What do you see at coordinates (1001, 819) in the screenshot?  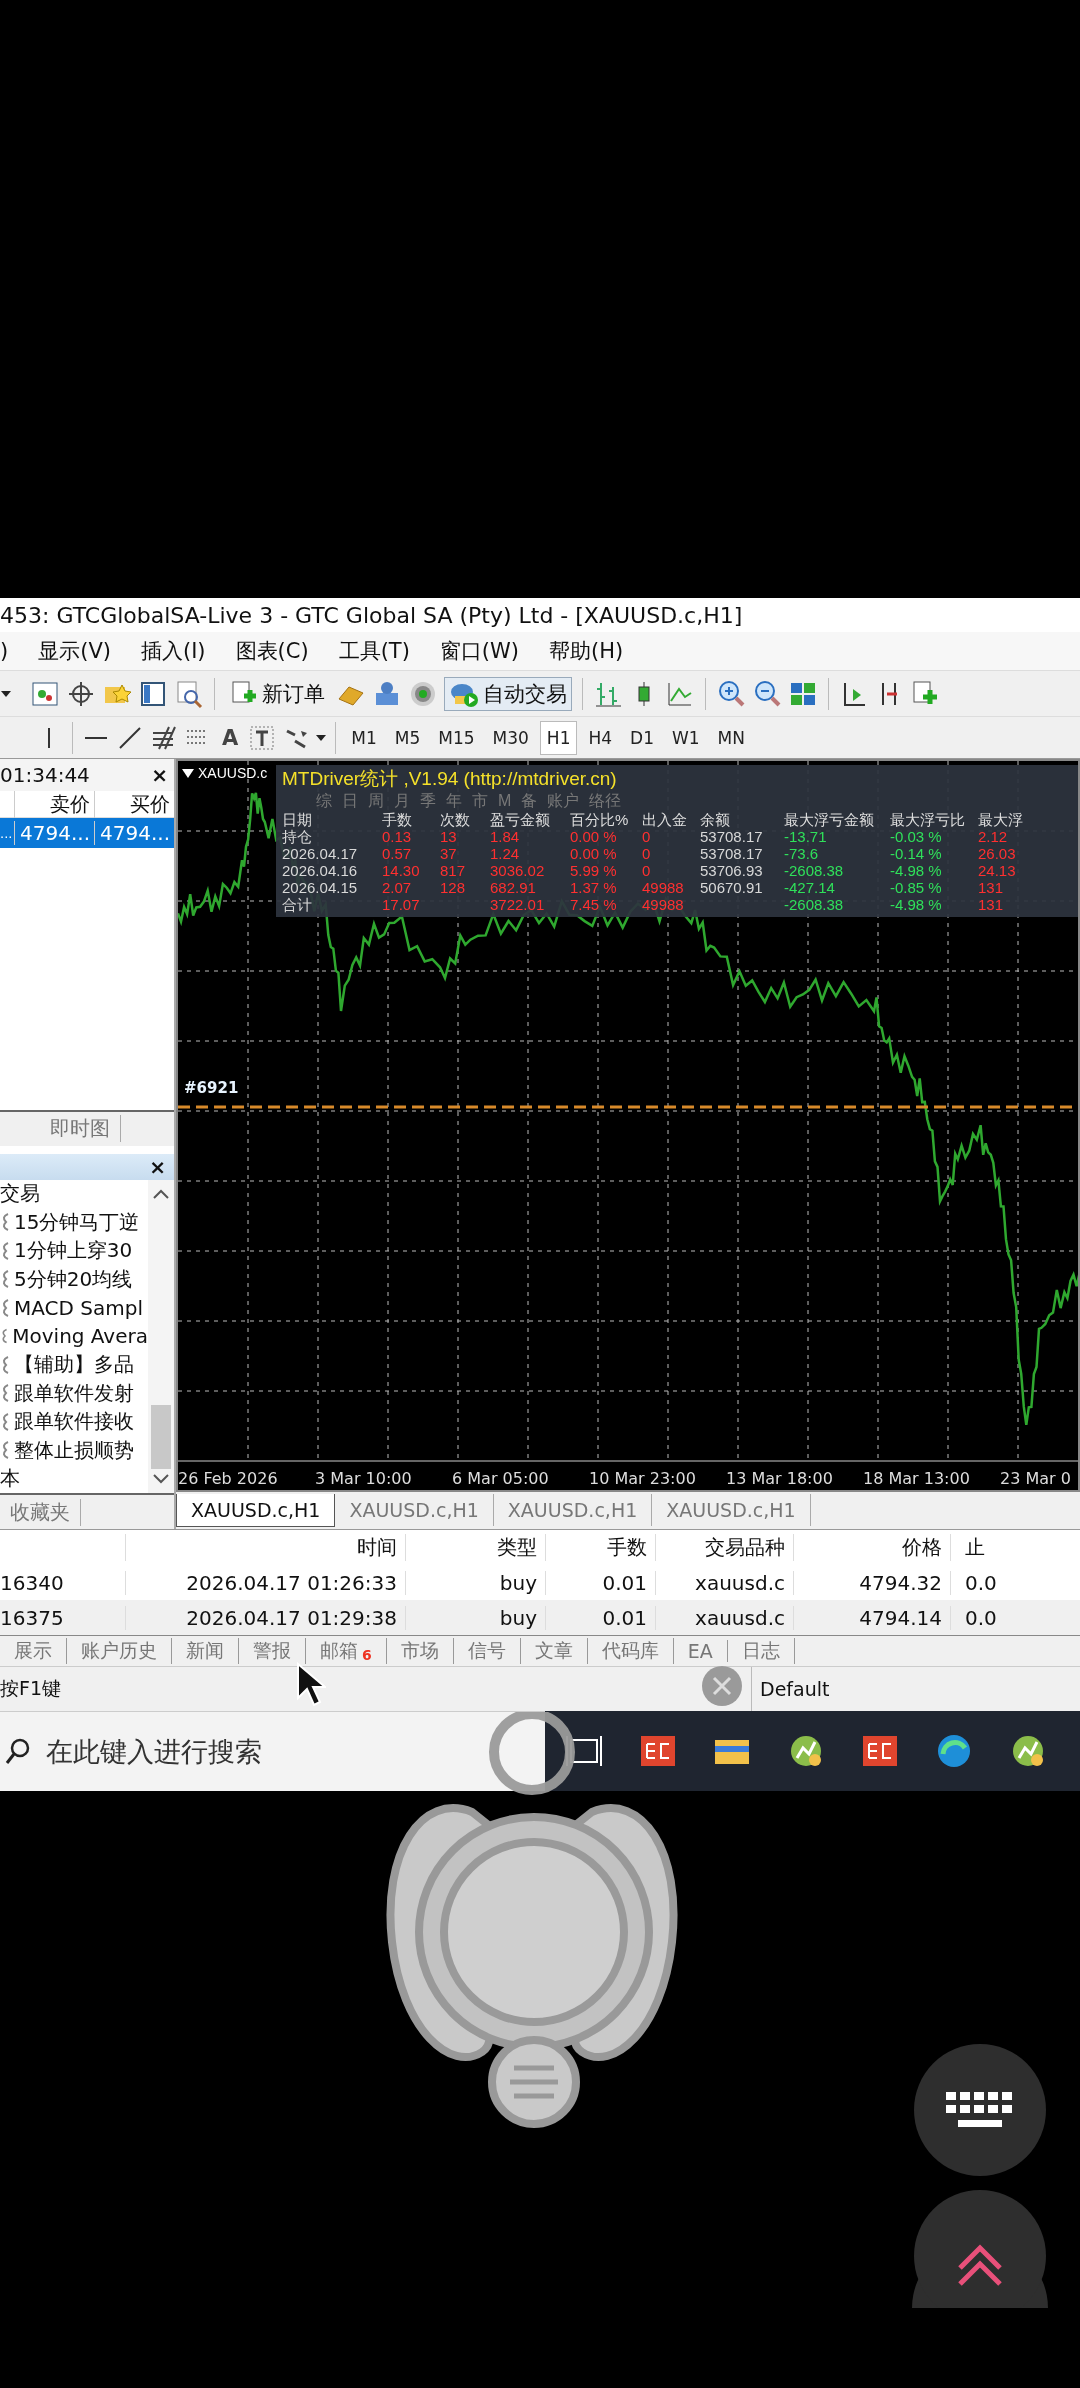 I see `stats-column-header: 最大浮` at bounding box center [1001, 819].